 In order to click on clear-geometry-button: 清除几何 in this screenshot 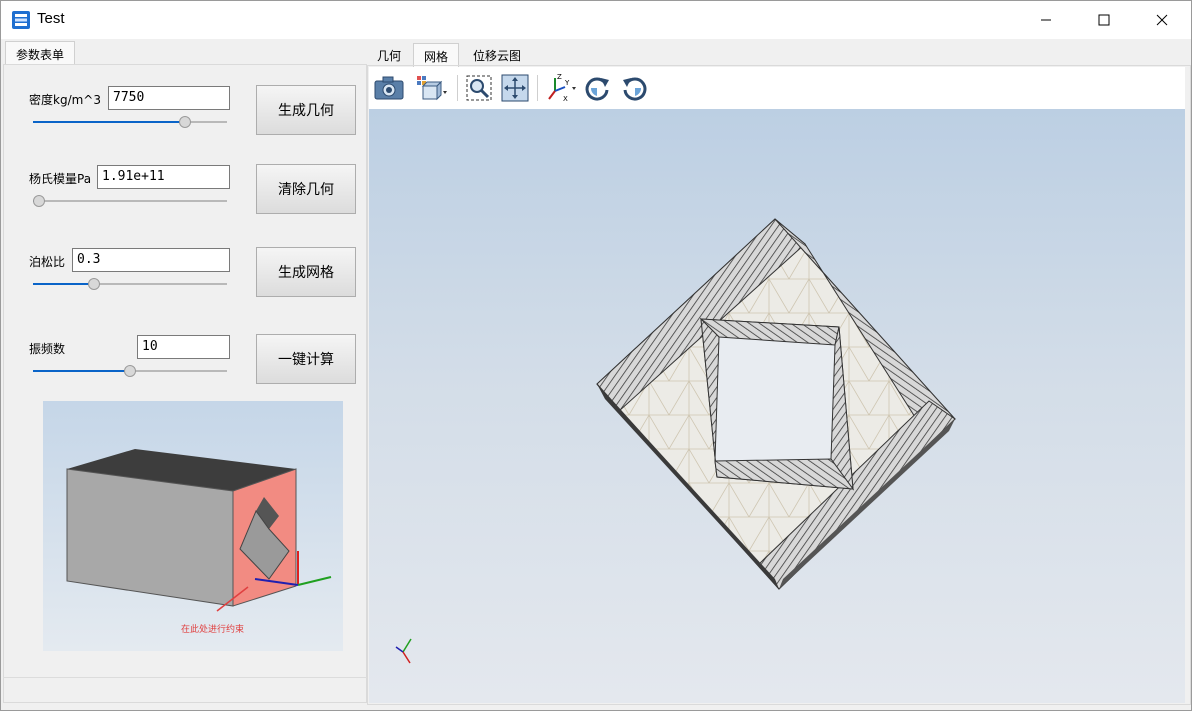, I will do `click(306, 189)`.